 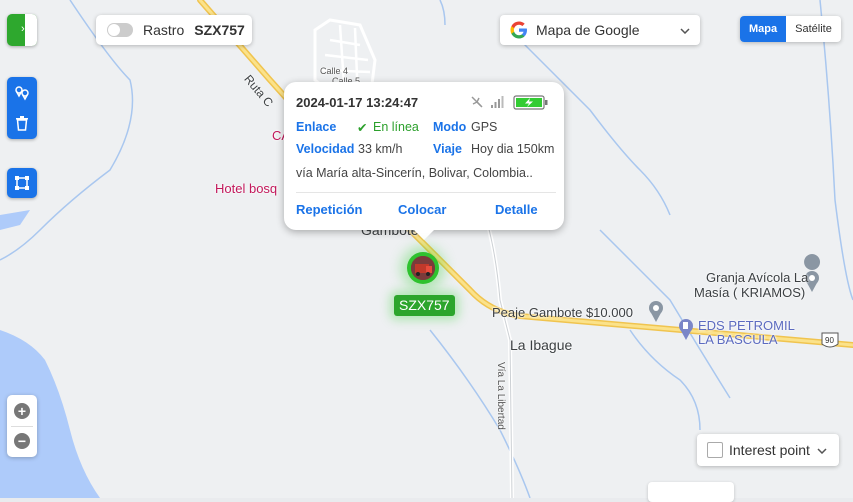 What do you see at coordinates (164, 30) in the screenshot?
I see `rastro-label: Rastro` at bounding box center [164, 30].